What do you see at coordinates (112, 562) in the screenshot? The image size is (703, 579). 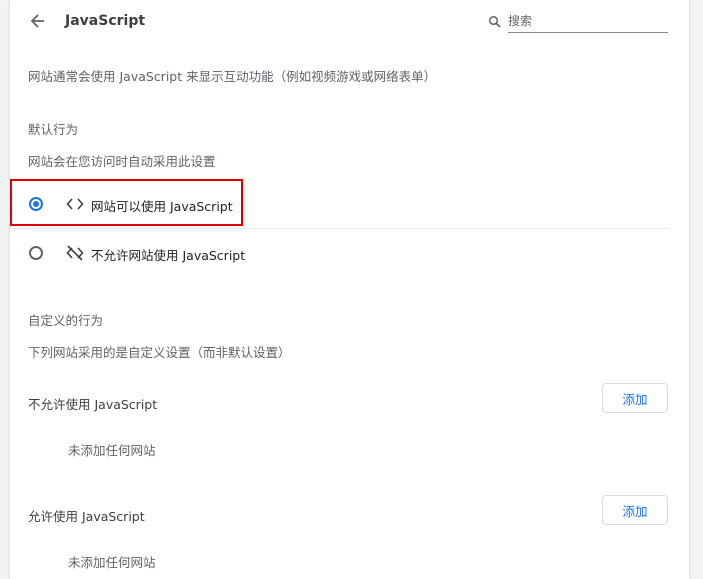 I see `allowed-list-empty: 未添加任何网站` at bounding box center [112, 562].